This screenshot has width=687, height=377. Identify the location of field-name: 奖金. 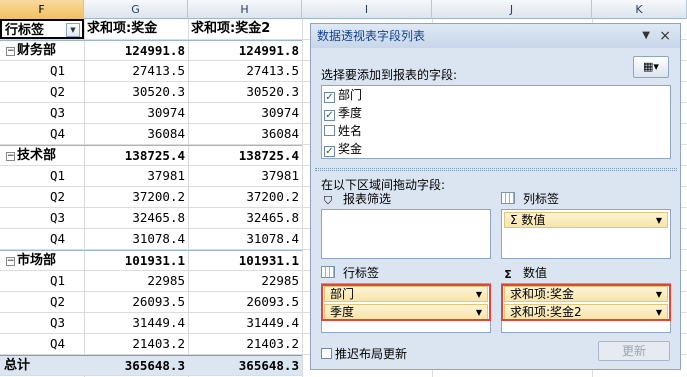
(350, 149).